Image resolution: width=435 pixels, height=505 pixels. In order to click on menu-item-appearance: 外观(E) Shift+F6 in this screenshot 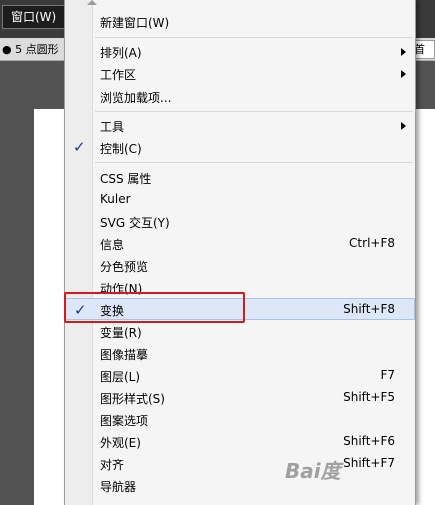, I will do `click(240, 441)`.